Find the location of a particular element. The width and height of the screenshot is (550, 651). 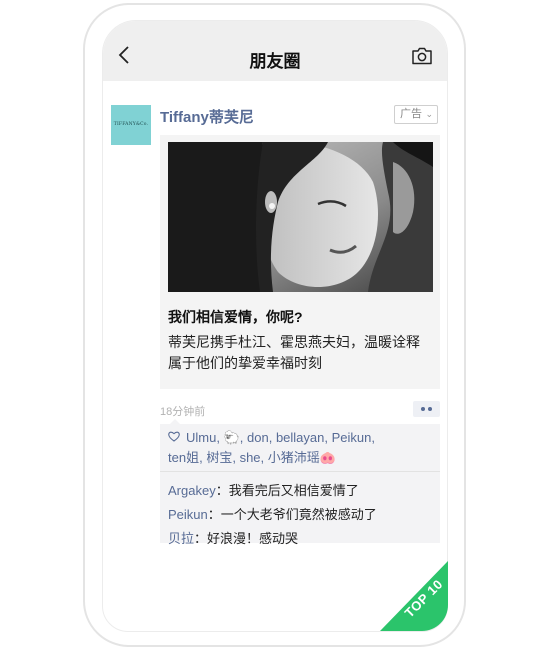

ad-label: 广告 is located at coordinates (411, 114).